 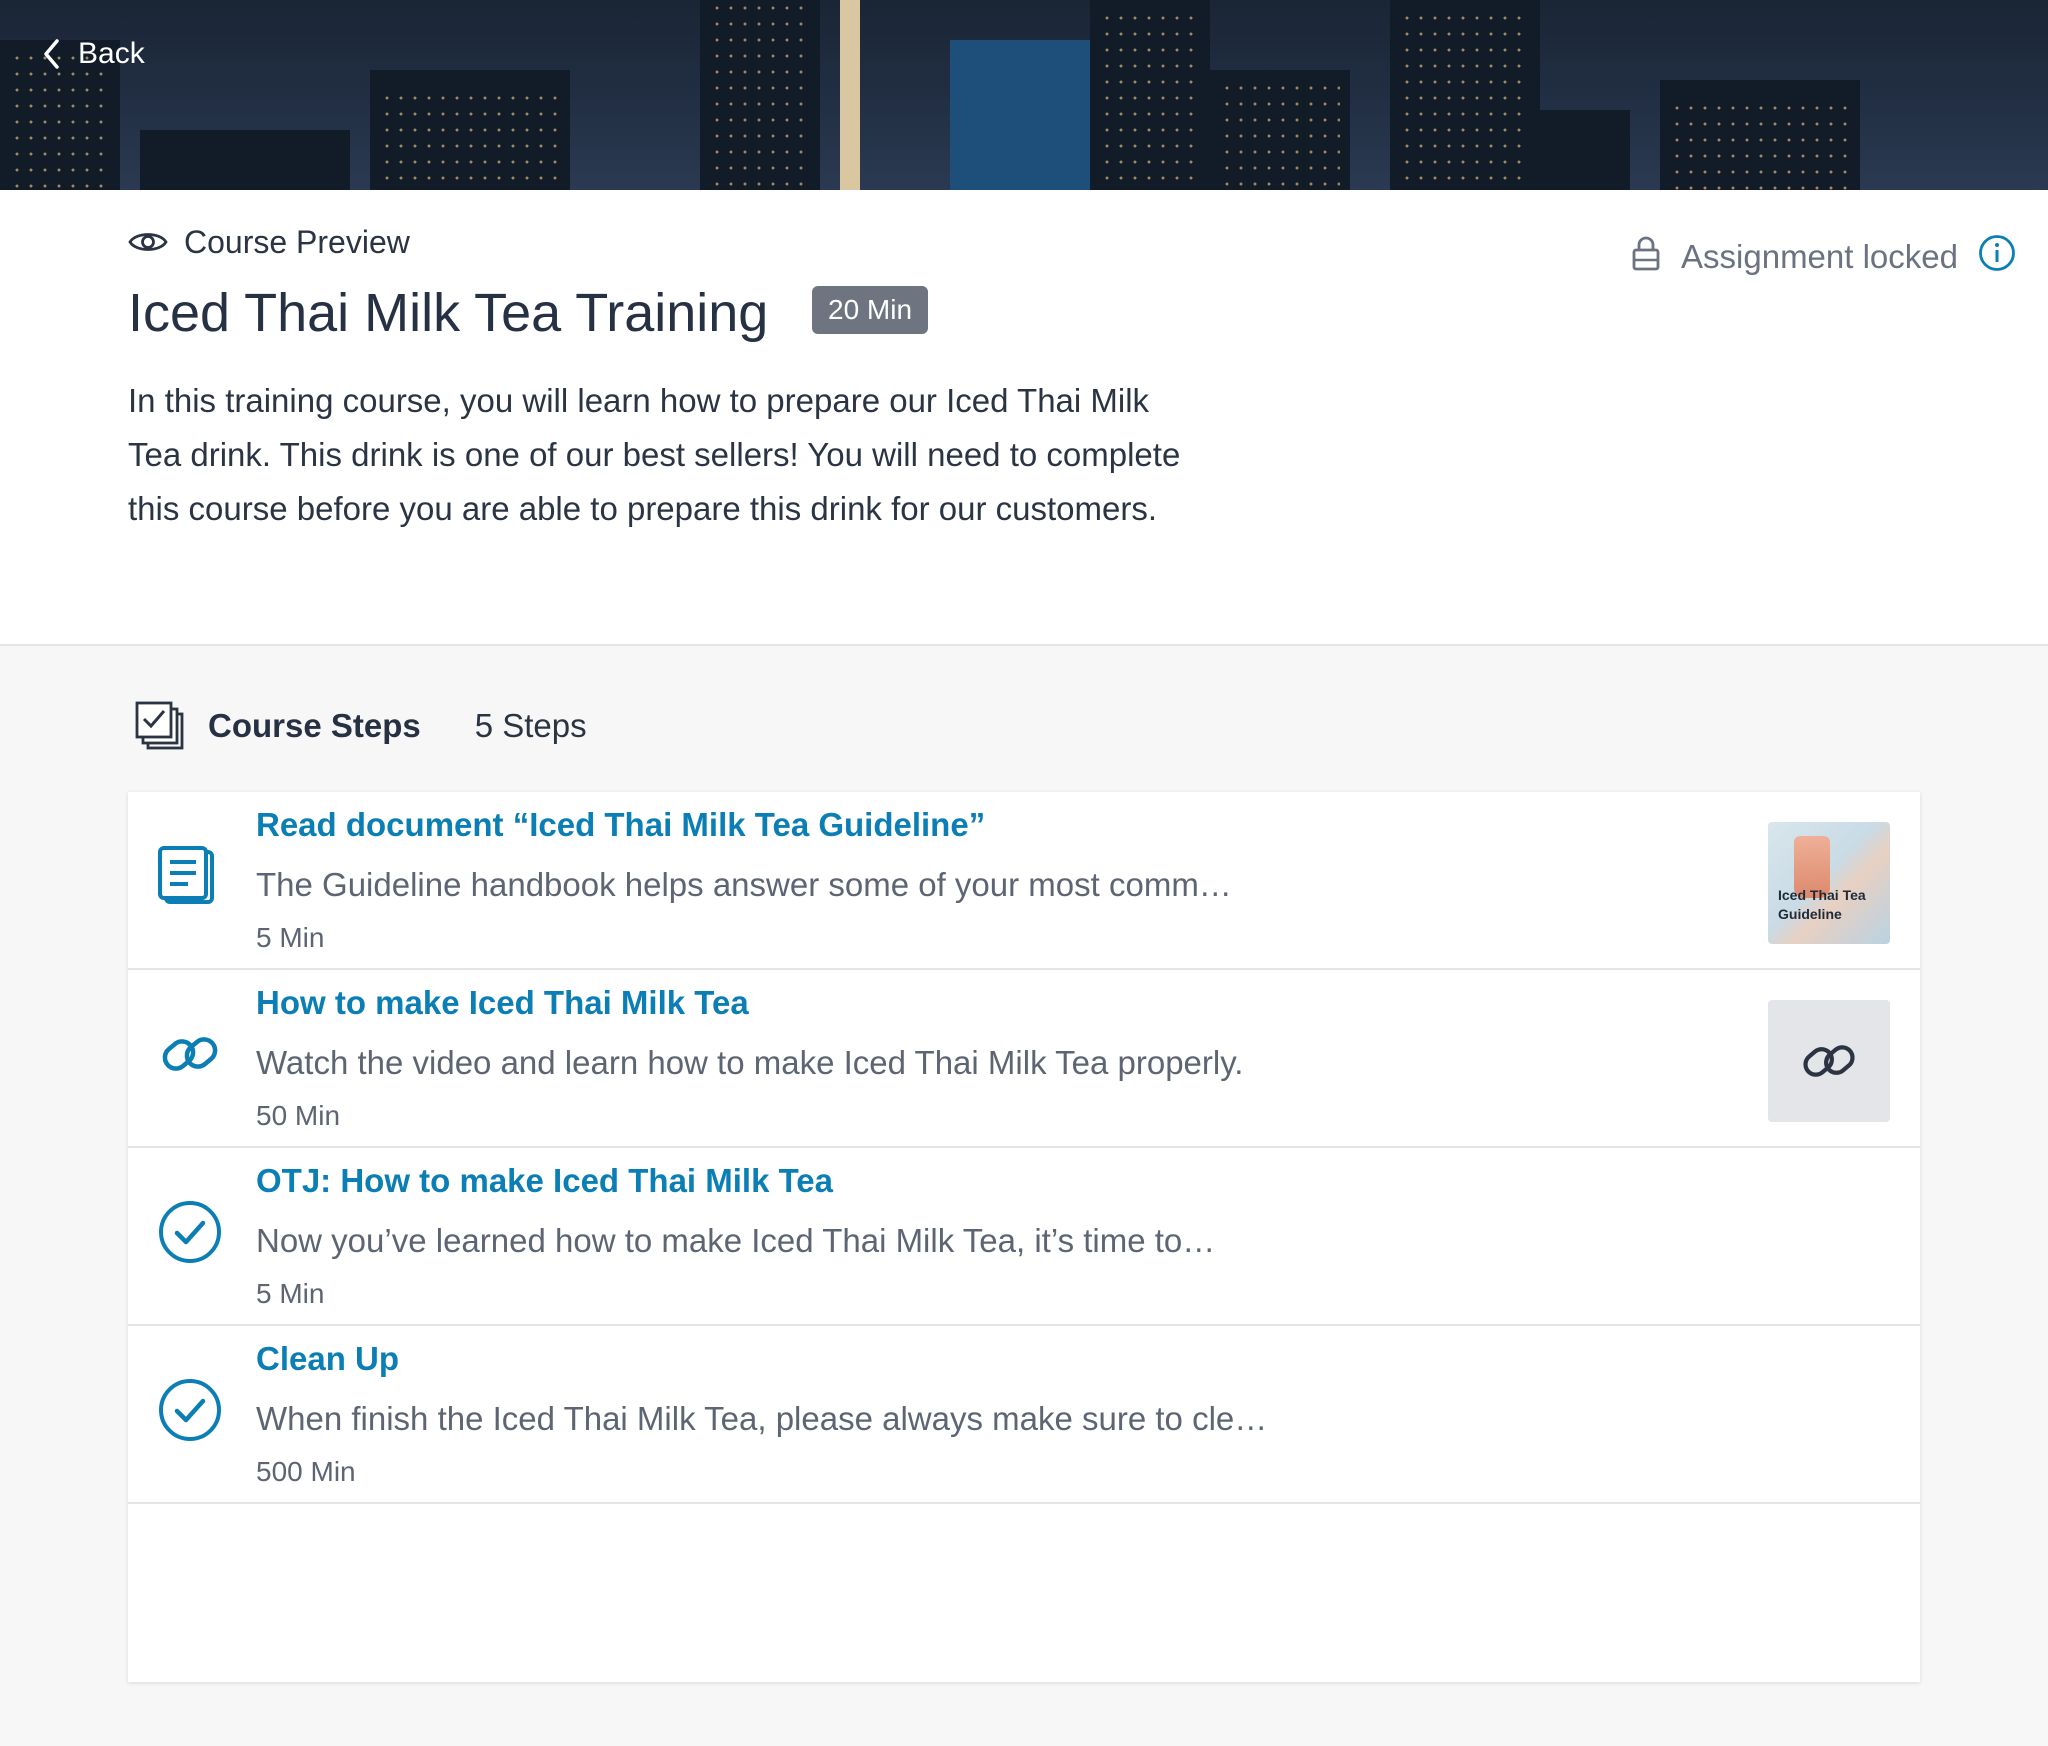 I want to click on back-button: Back, so click(x=92, y=54).